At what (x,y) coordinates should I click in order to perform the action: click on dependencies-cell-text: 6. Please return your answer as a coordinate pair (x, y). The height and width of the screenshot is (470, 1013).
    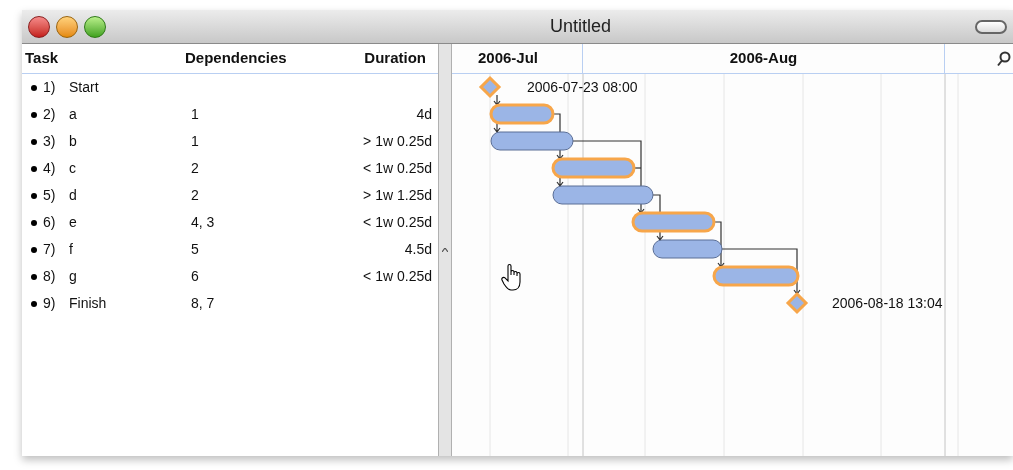
    Looking at the image, I should click on (195, 276).